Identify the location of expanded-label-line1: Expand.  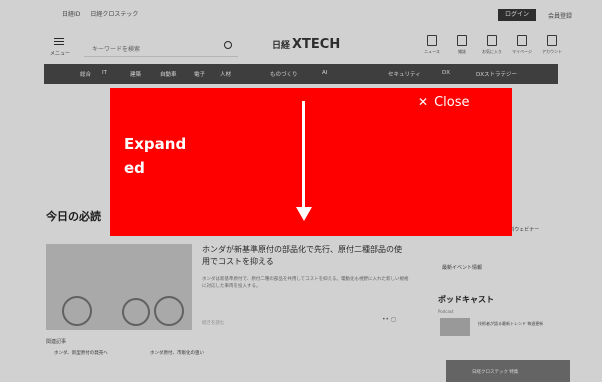
(155, 144).